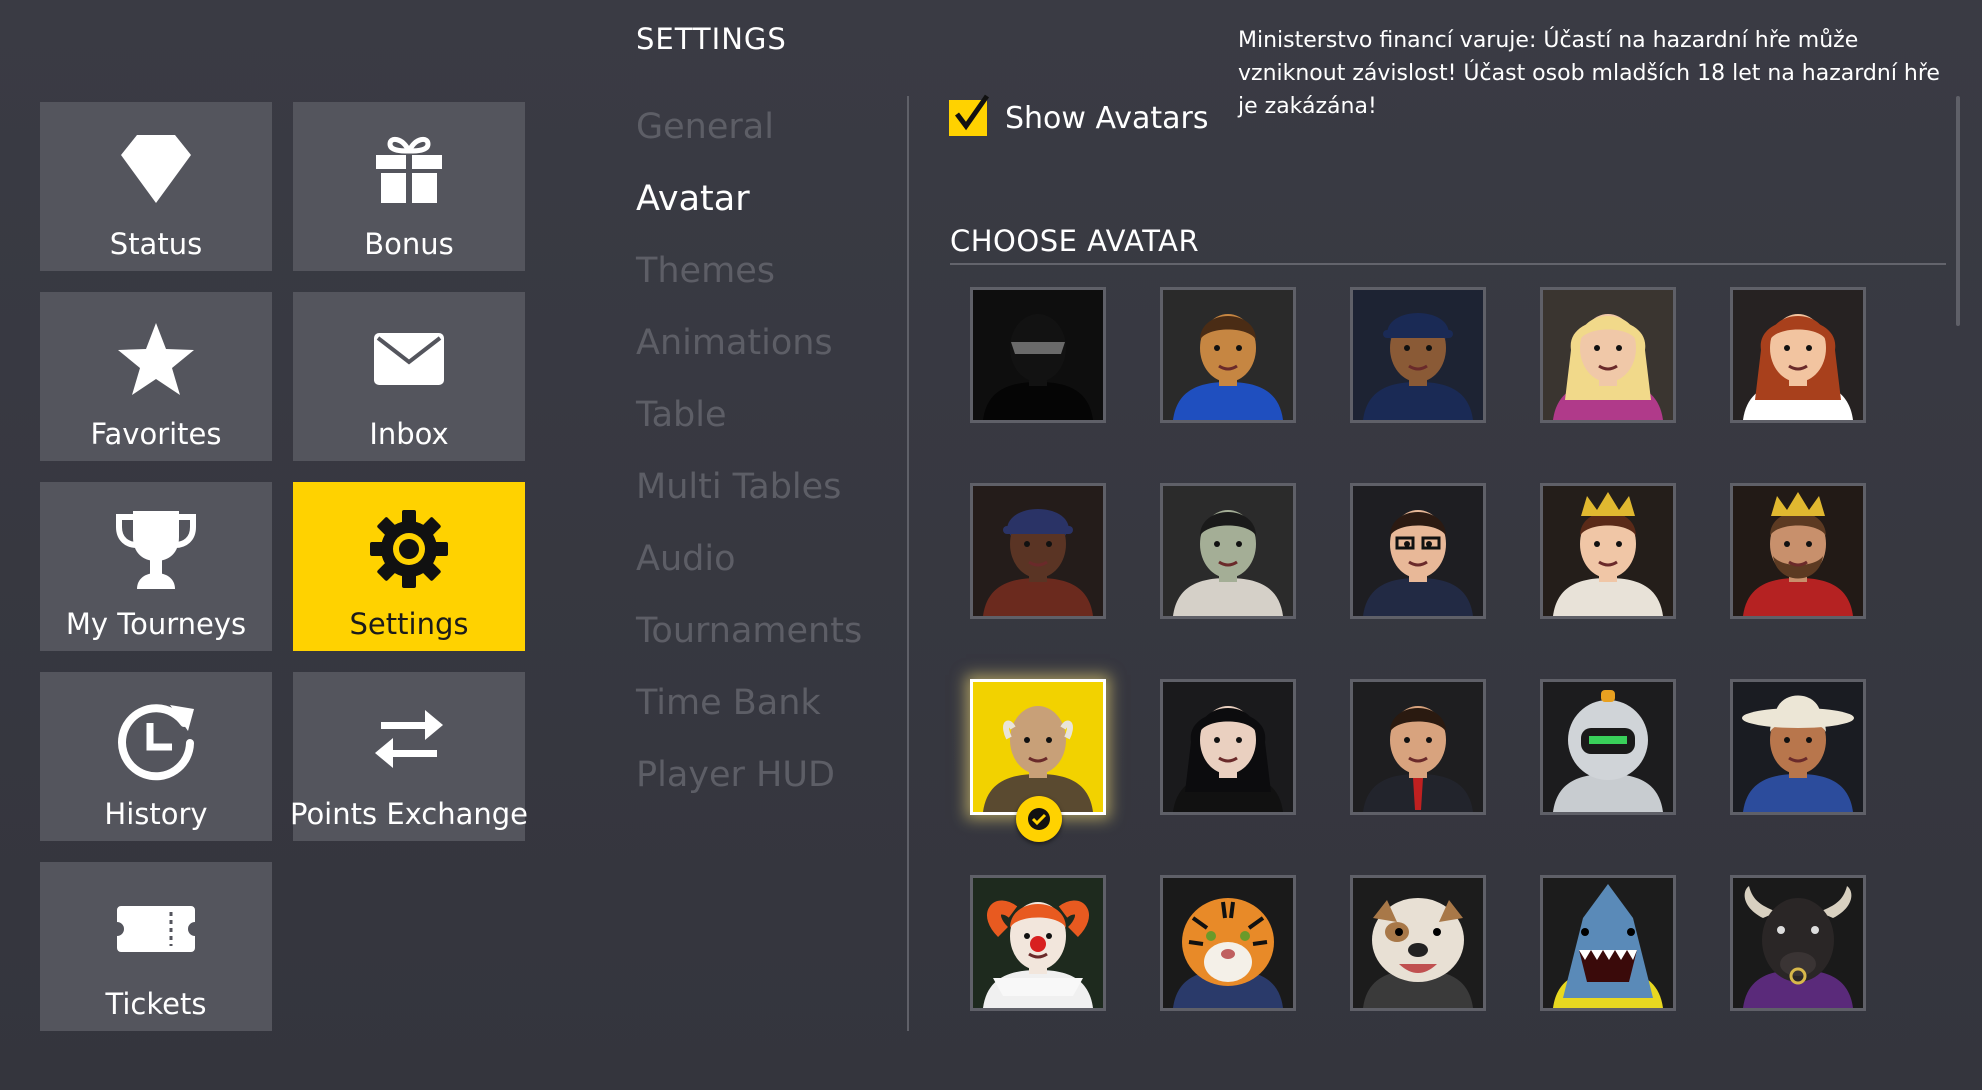  What do you see at coordinates (1228, 747) in the screenshot?
I see `avatar-dark-hair-woman-gun` at bounding box center [1228, 747].